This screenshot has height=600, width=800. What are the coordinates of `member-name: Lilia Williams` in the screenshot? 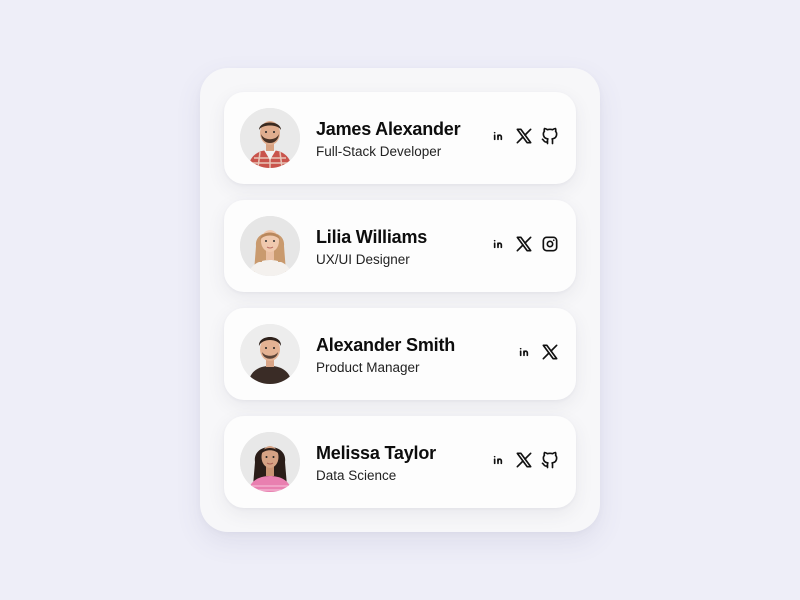 It's located at (372, 237).